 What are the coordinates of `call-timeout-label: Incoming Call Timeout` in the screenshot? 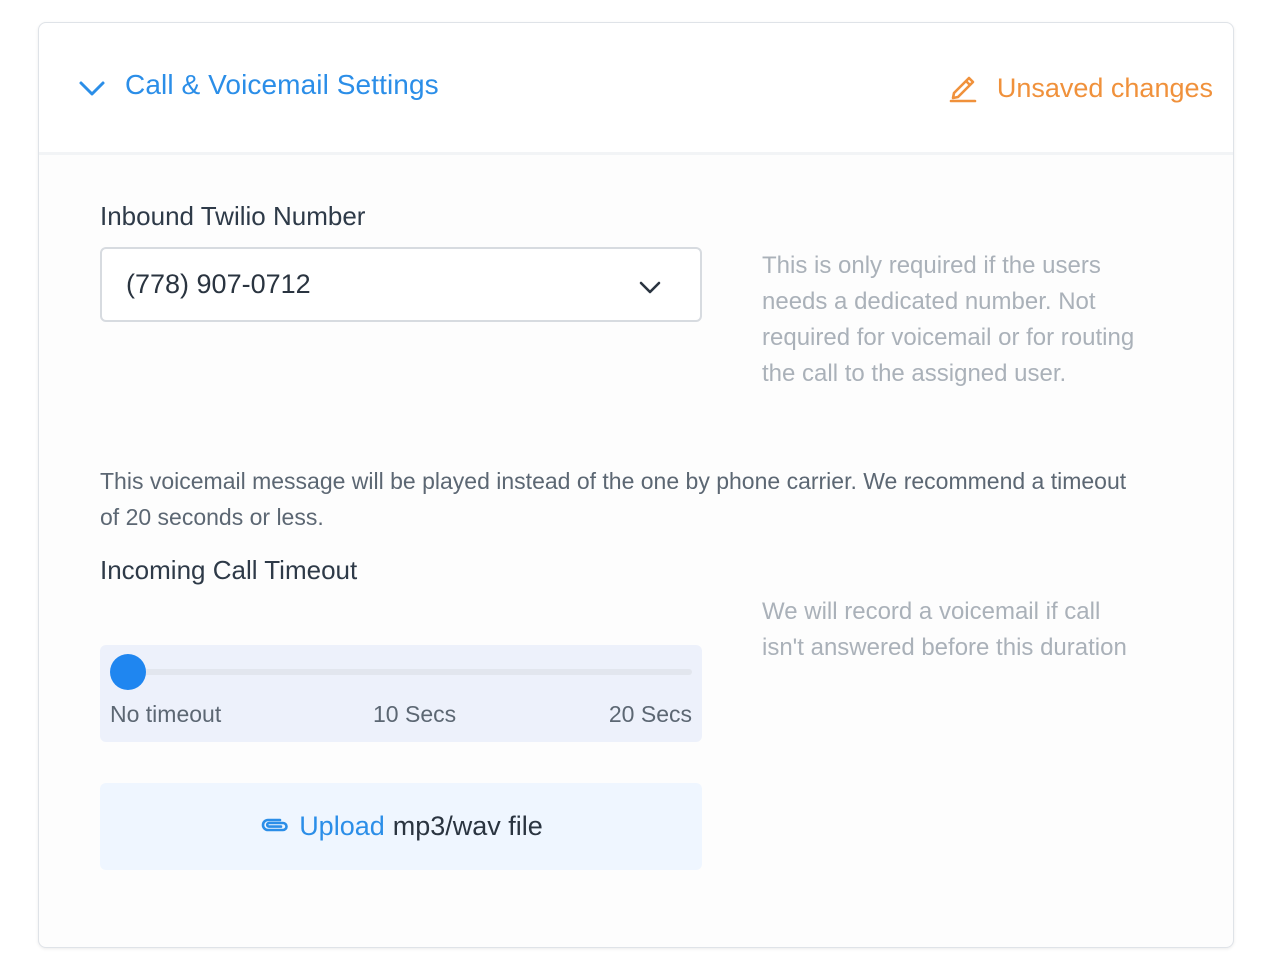 It's located at (229, 570).